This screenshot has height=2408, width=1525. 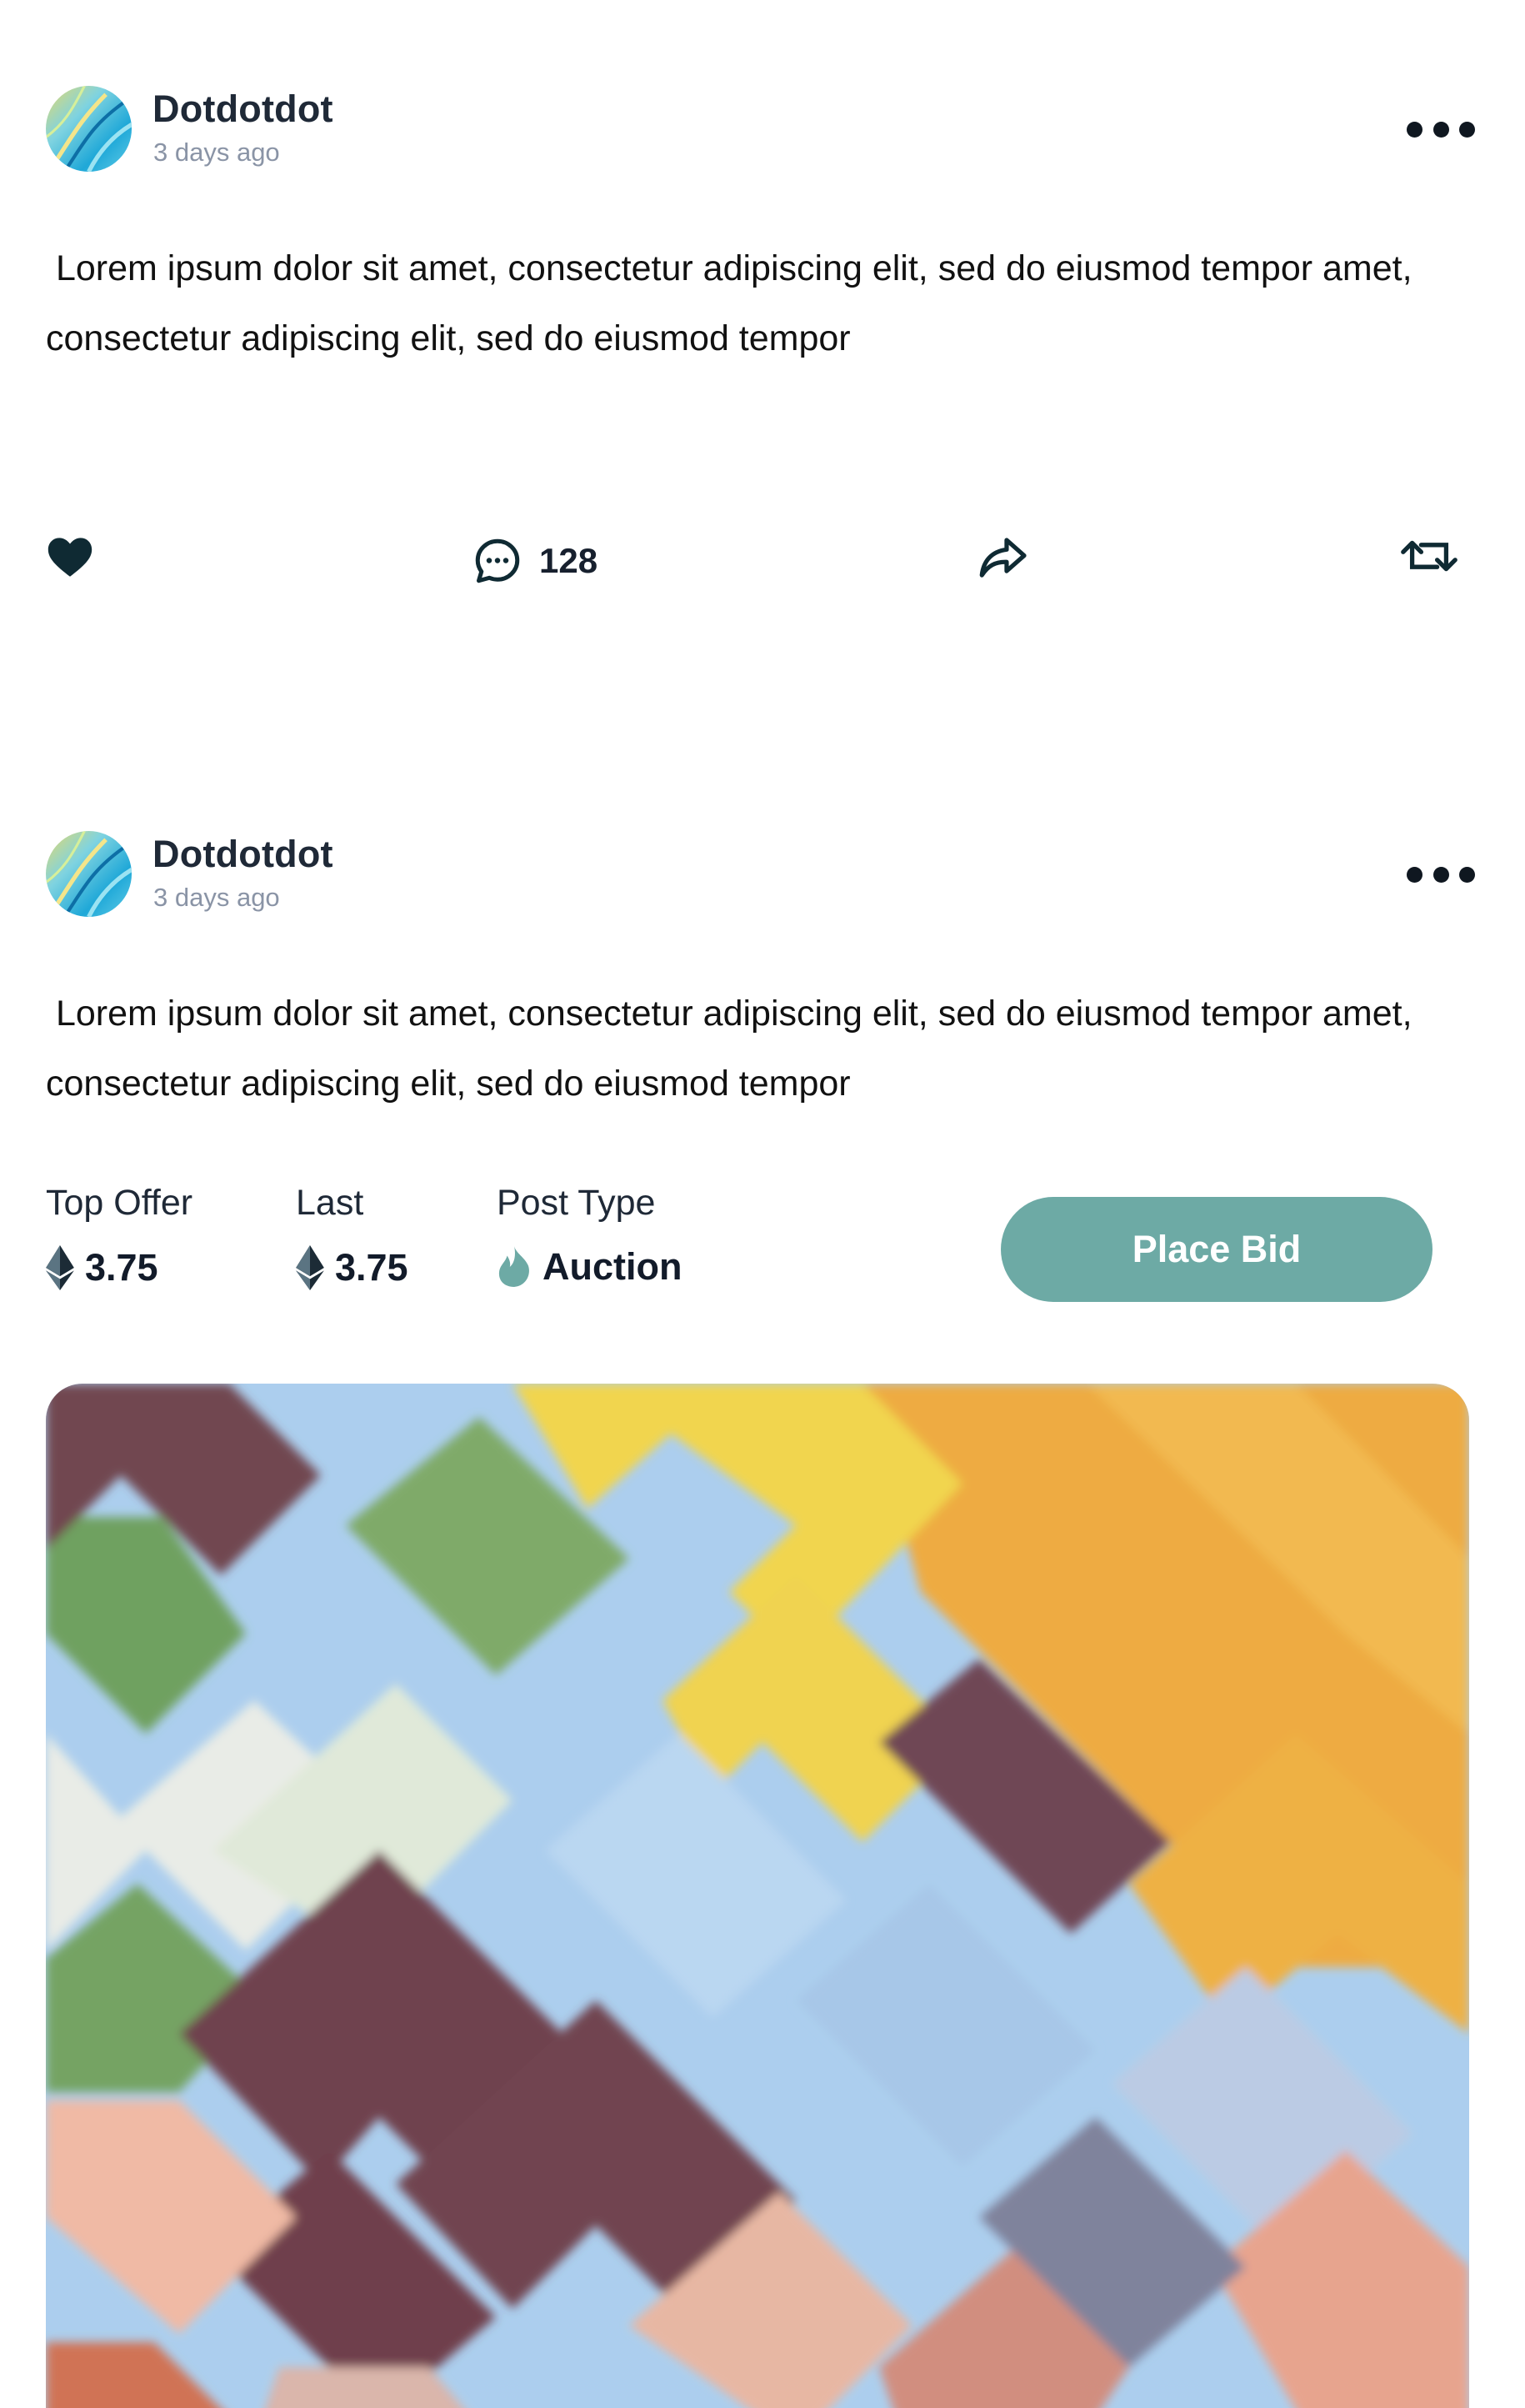 I want to click on post-type-value: Auction, so click(x=612, y=1266).